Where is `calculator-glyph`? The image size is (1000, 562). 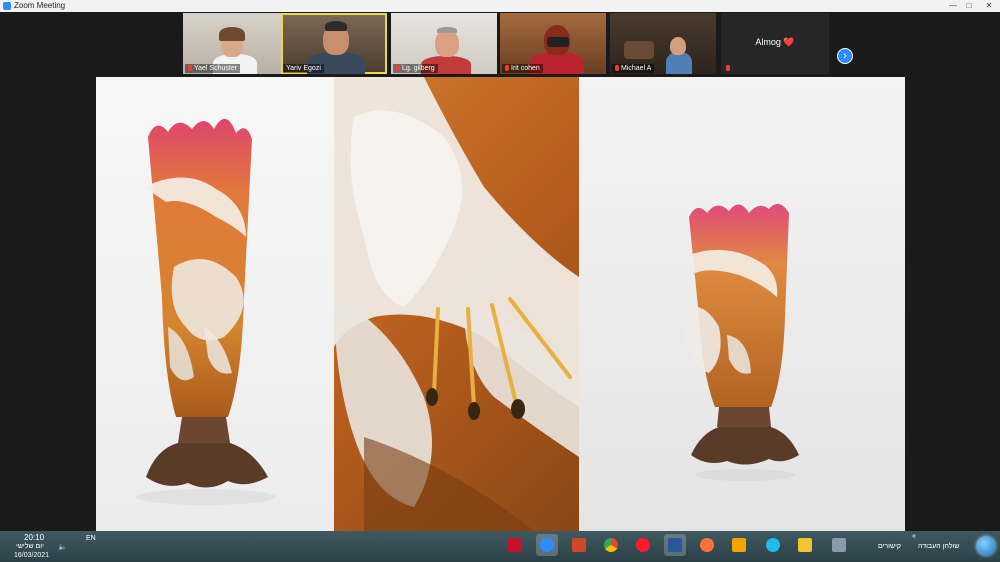
calculator-glyph is located at coordinates (839, 545).